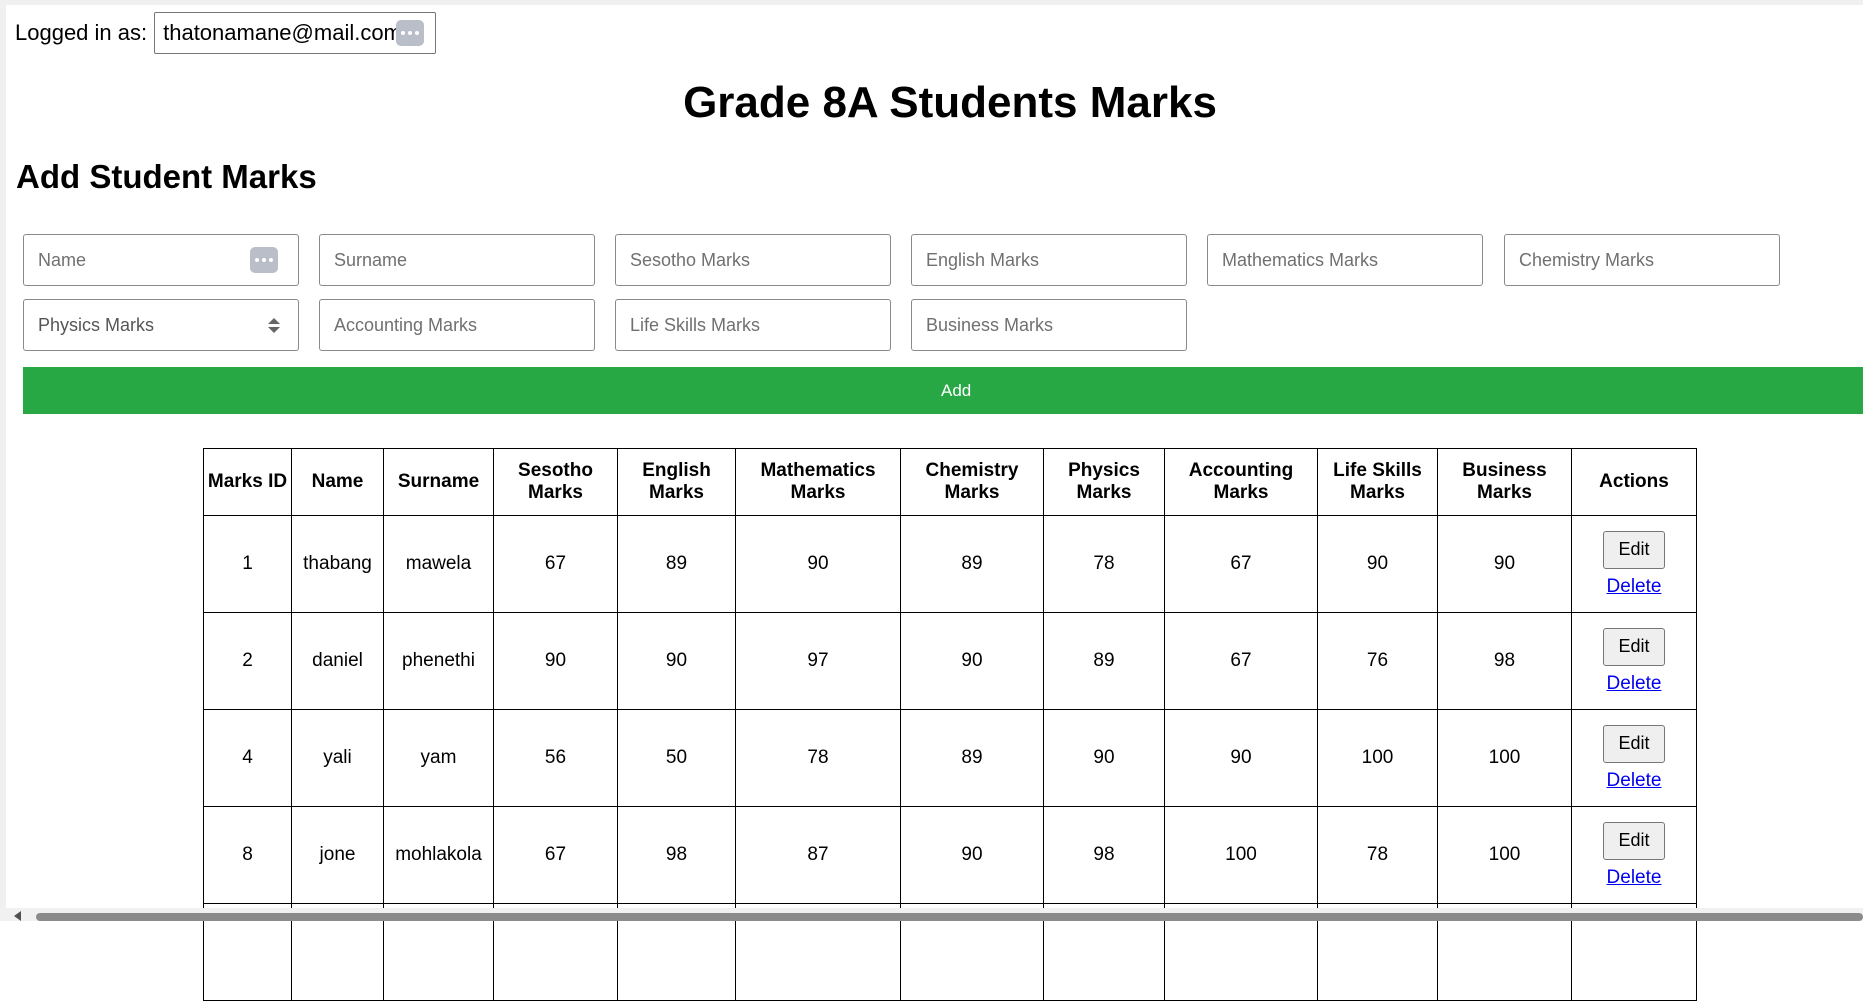 The image size is (1863, 1001). What do you see at coordinates (247, 564) in the screenshot?
I see `cell-marks-id: 1` at bounding box center [247, 564].